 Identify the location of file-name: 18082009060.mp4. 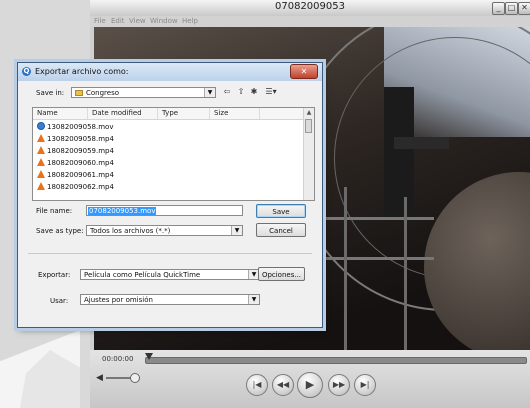
(80, 163).